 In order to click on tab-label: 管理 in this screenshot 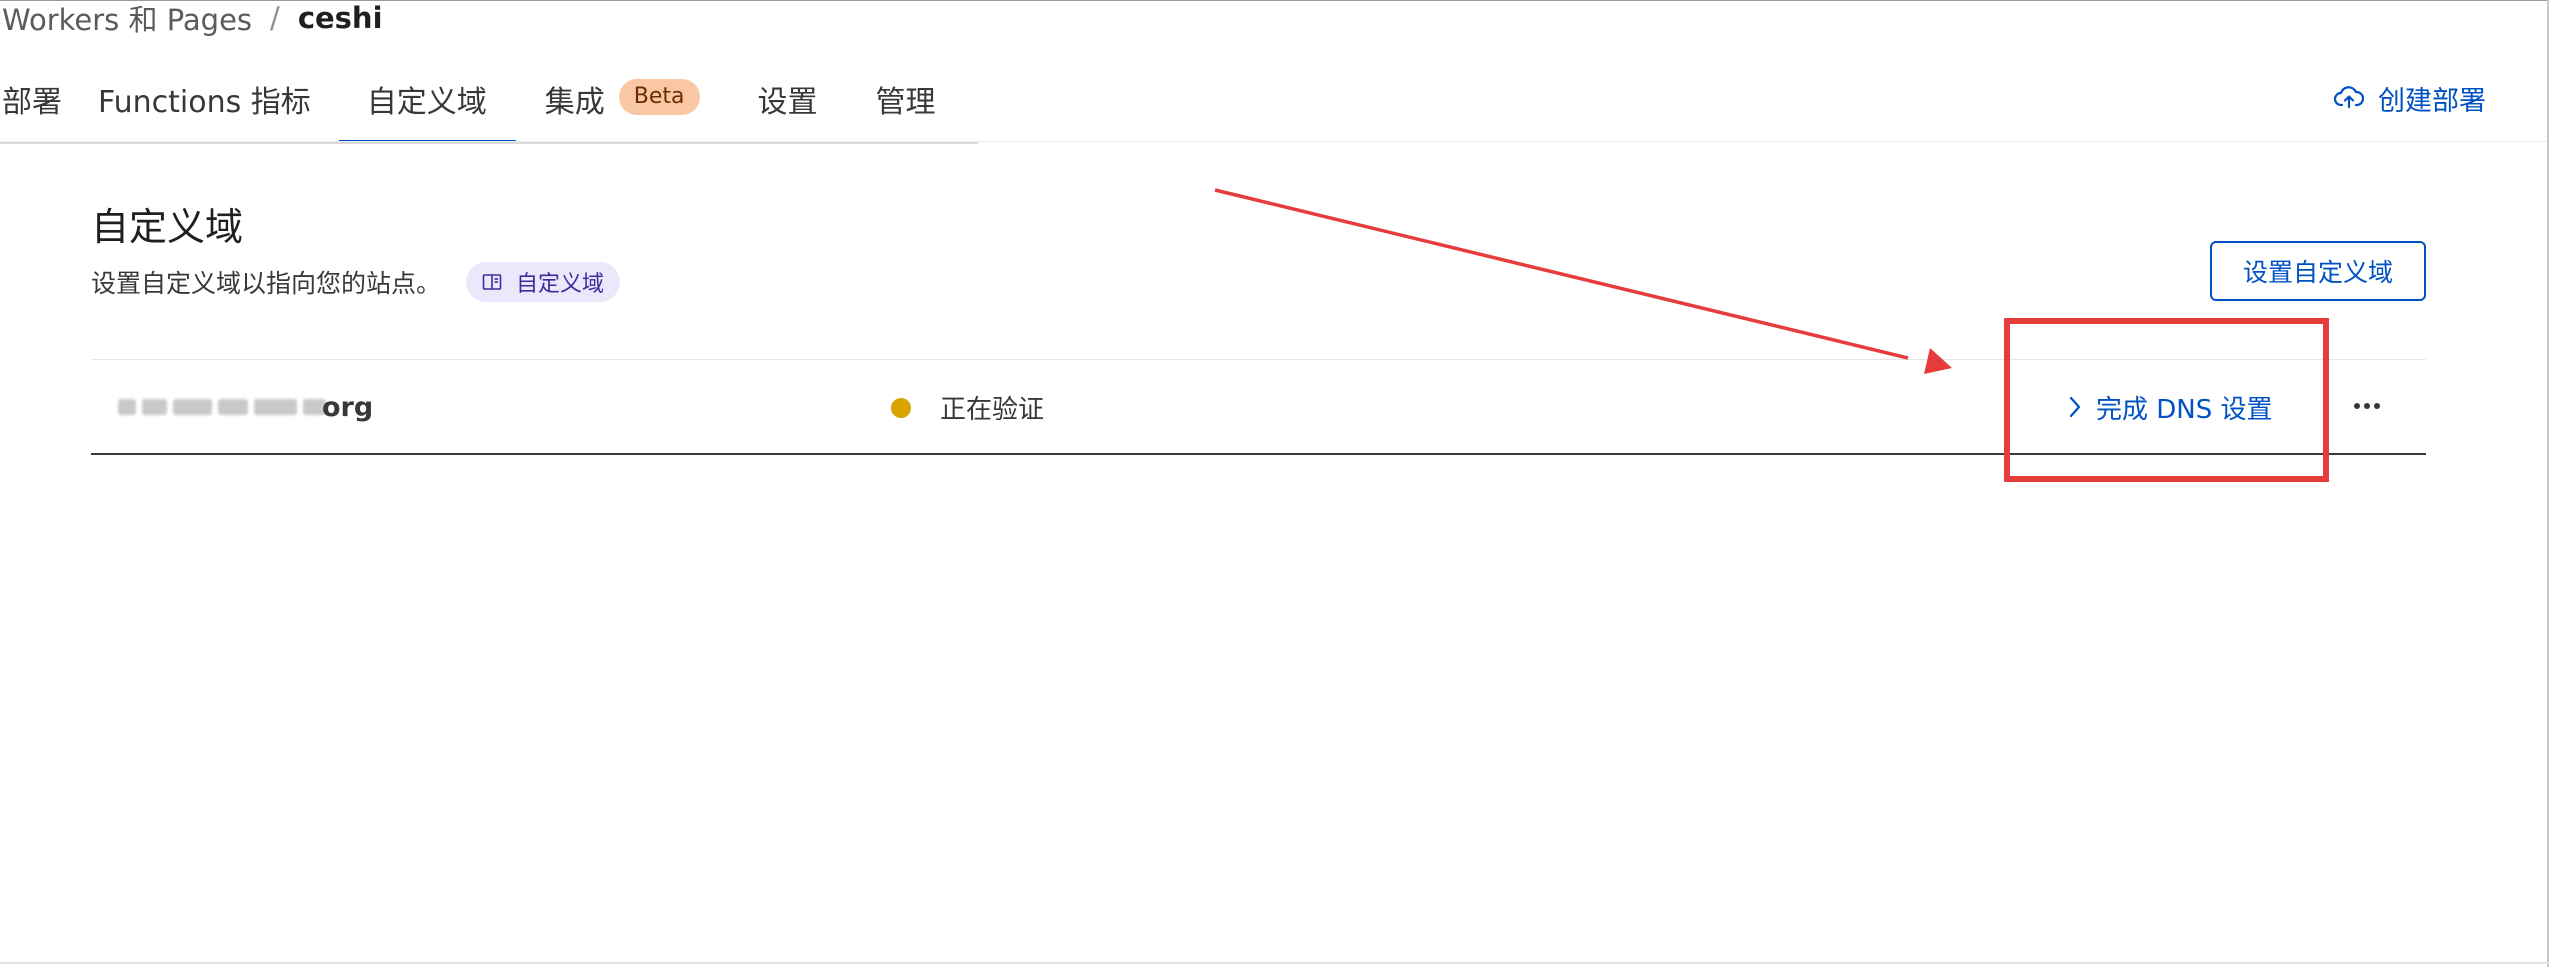, I will do `click(905, 102)`.